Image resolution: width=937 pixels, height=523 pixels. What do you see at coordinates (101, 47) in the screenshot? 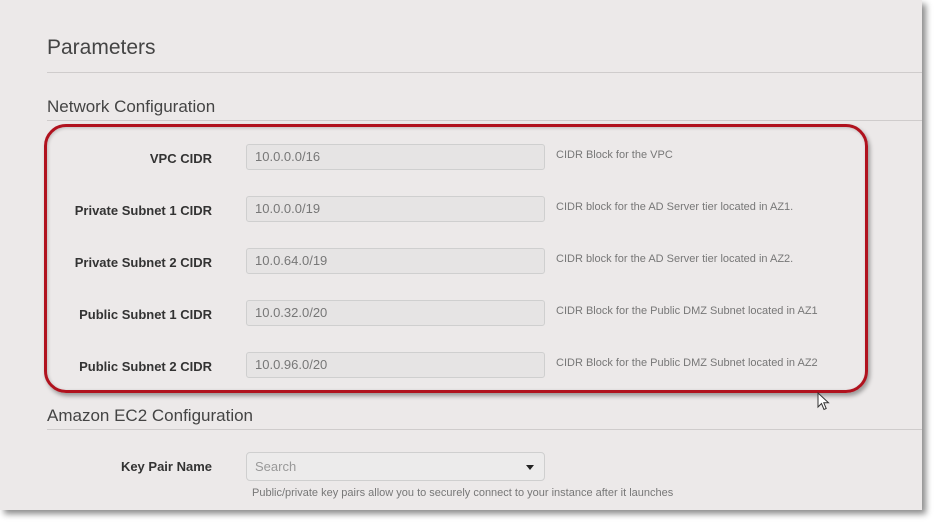
I see `page-title: Parameters` at bounding box center [101, 47].